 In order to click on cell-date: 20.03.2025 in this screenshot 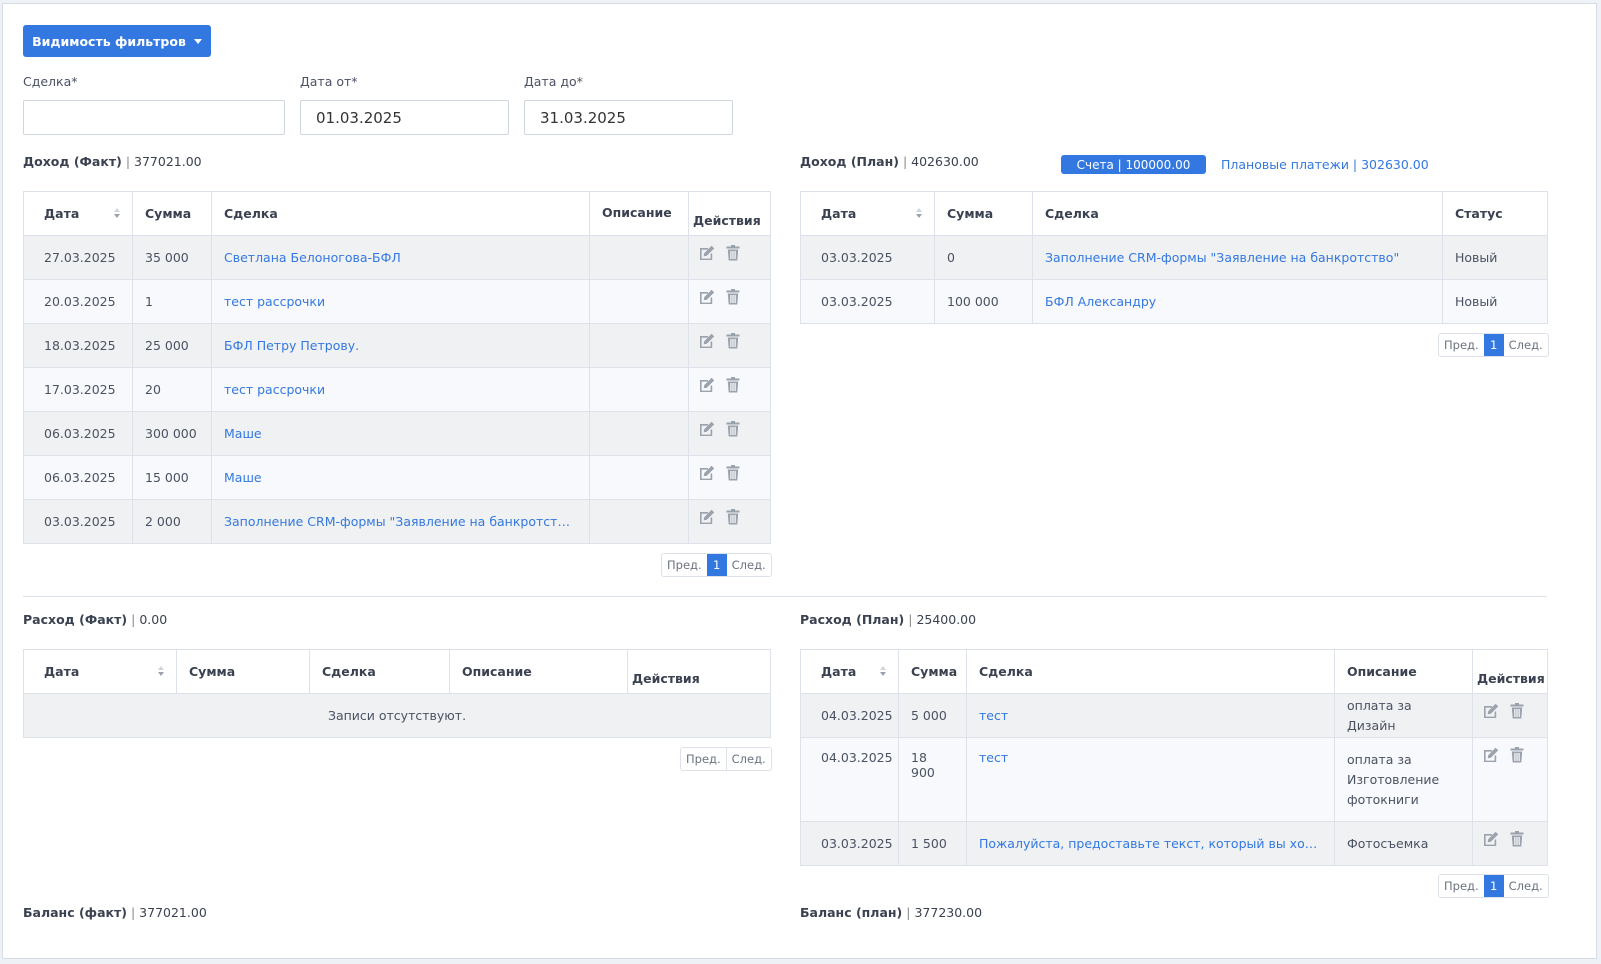, I will do `click(78, 301)`.